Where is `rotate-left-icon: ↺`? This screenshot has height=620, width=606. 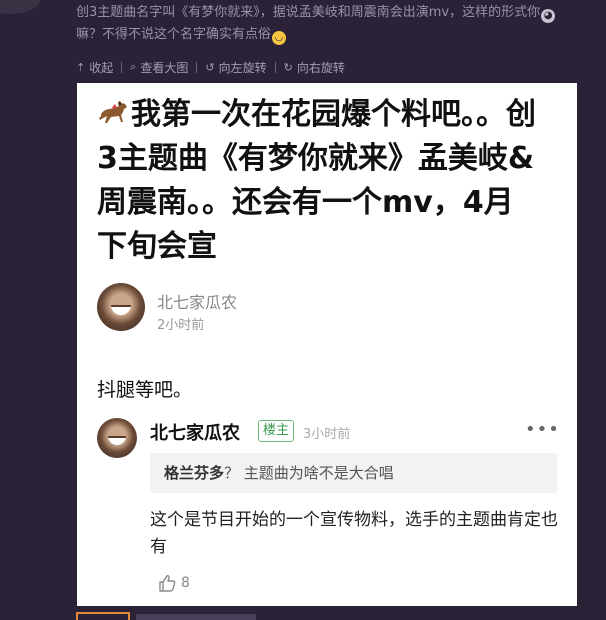
rotate-left-icon: ↺ is located at coordinates (210, 67).